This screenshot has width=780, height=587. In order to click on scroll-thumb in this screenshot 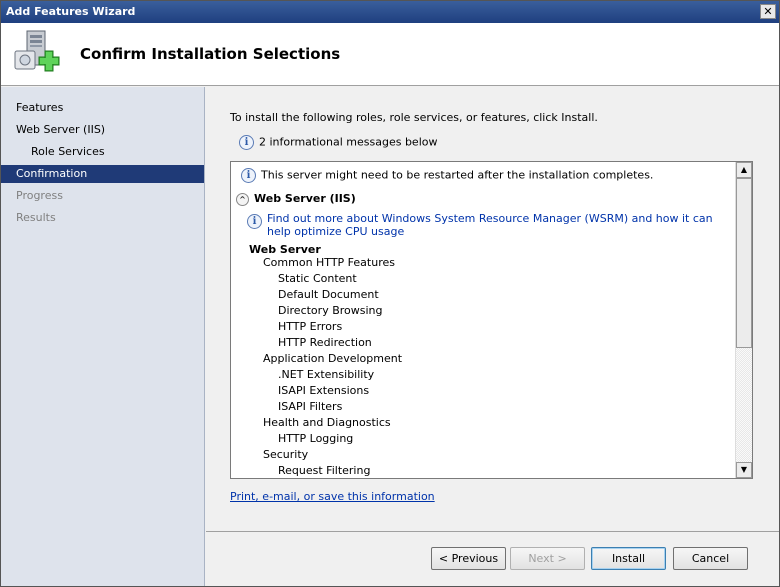, I will do `click(744, 263)`.